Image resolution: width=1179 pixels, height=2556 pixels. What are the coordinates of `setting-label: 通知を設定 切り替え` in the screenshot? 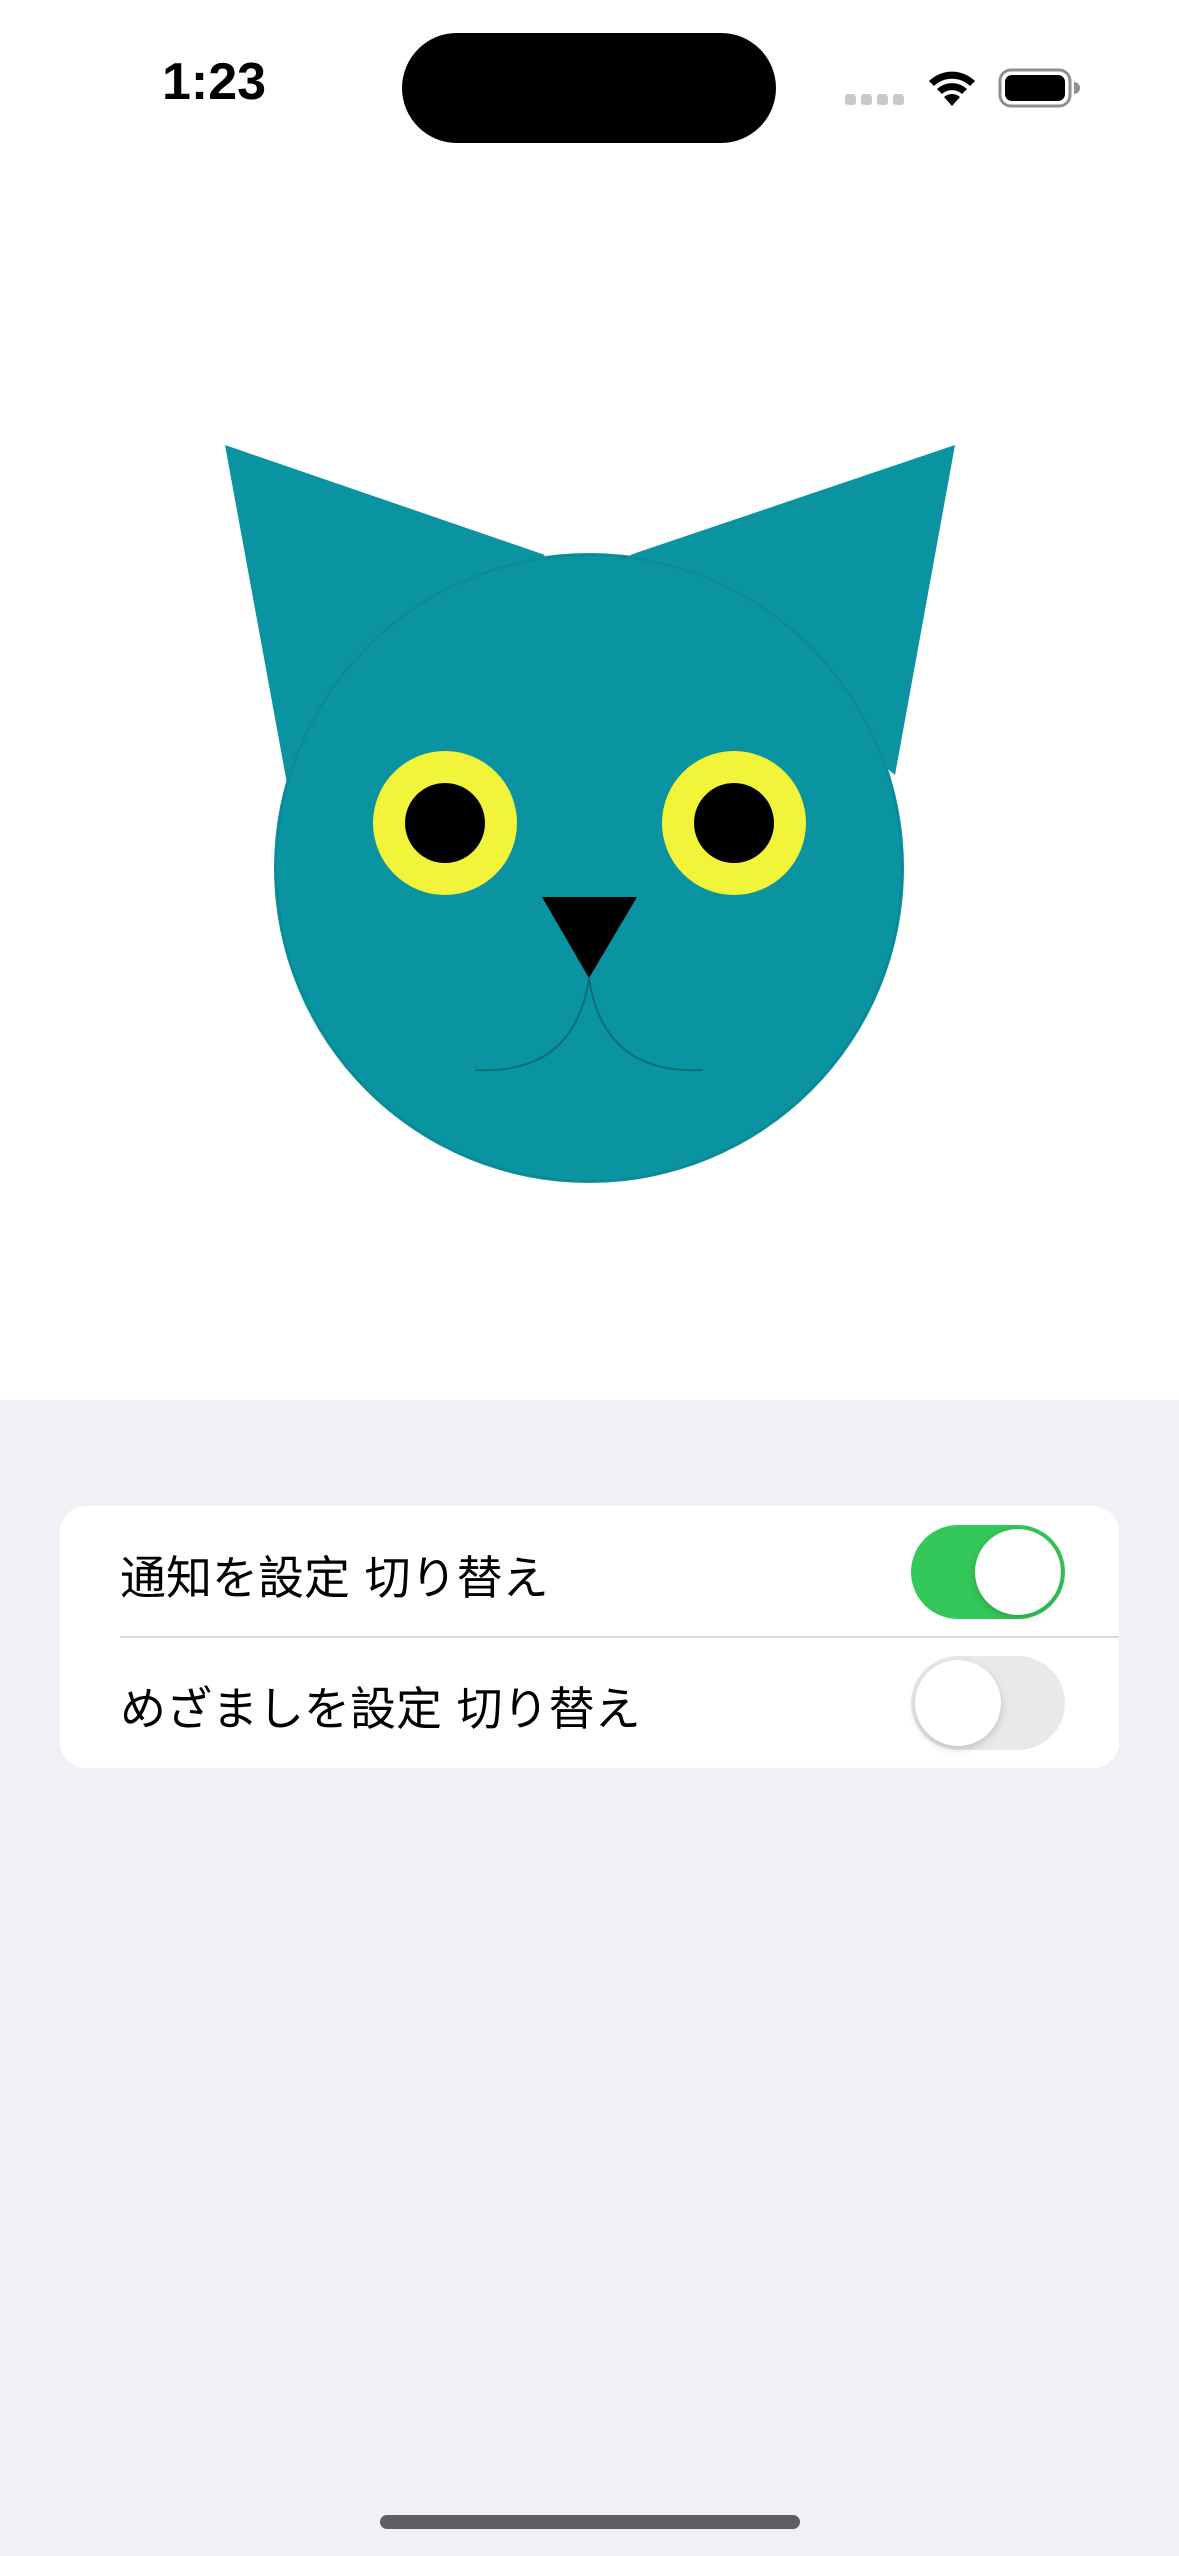 It's located at (334, 1578).